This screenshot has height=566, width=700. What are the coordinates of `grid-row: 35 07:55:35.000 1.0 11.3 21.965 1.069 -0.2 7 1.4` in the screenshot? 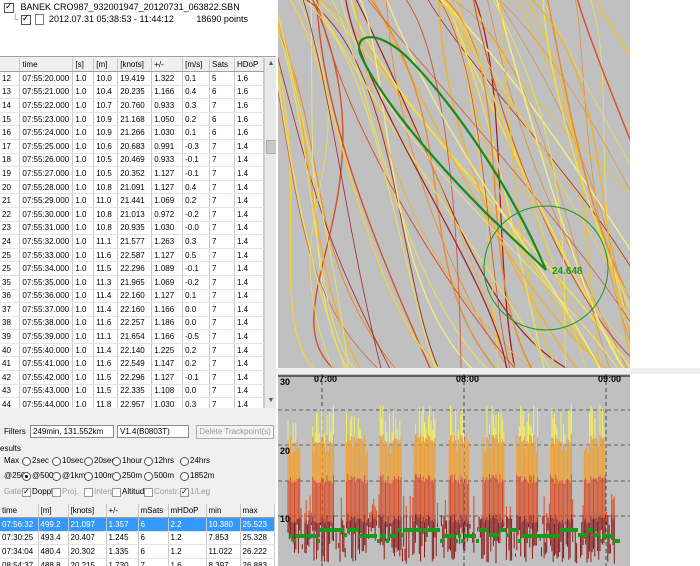 It's located at (132, 282).